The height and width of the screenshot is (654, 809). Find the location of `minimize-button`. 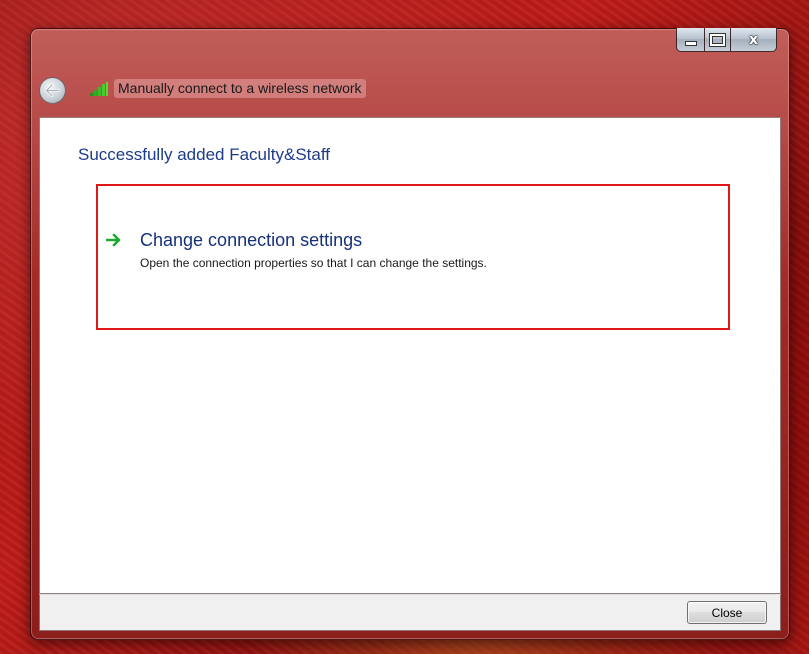

minimize-button is located at coordinates (690, 40).